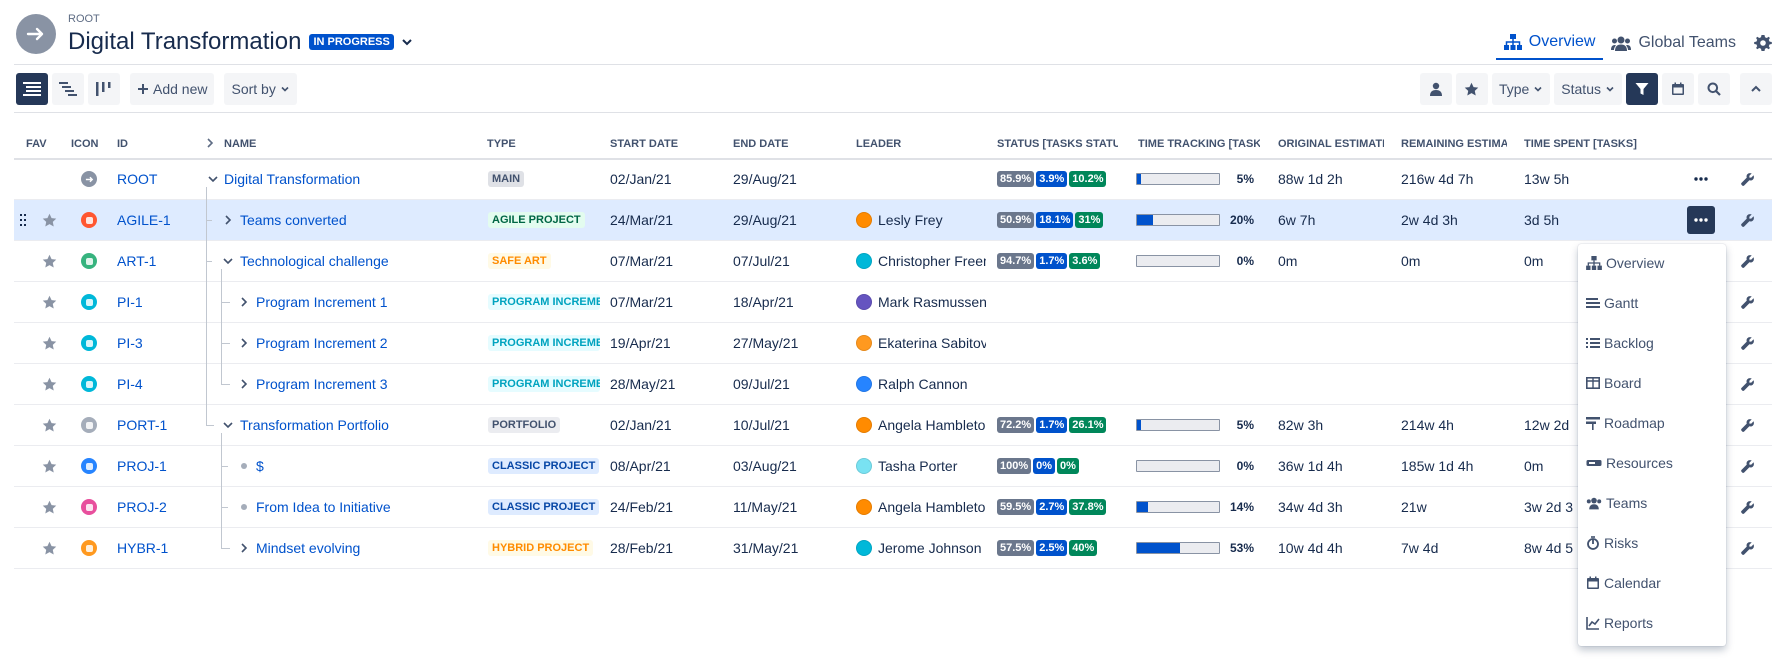 This screenshot has width=1786, height=670. I want to click on item-name: Teams converted, so click(363, 220).